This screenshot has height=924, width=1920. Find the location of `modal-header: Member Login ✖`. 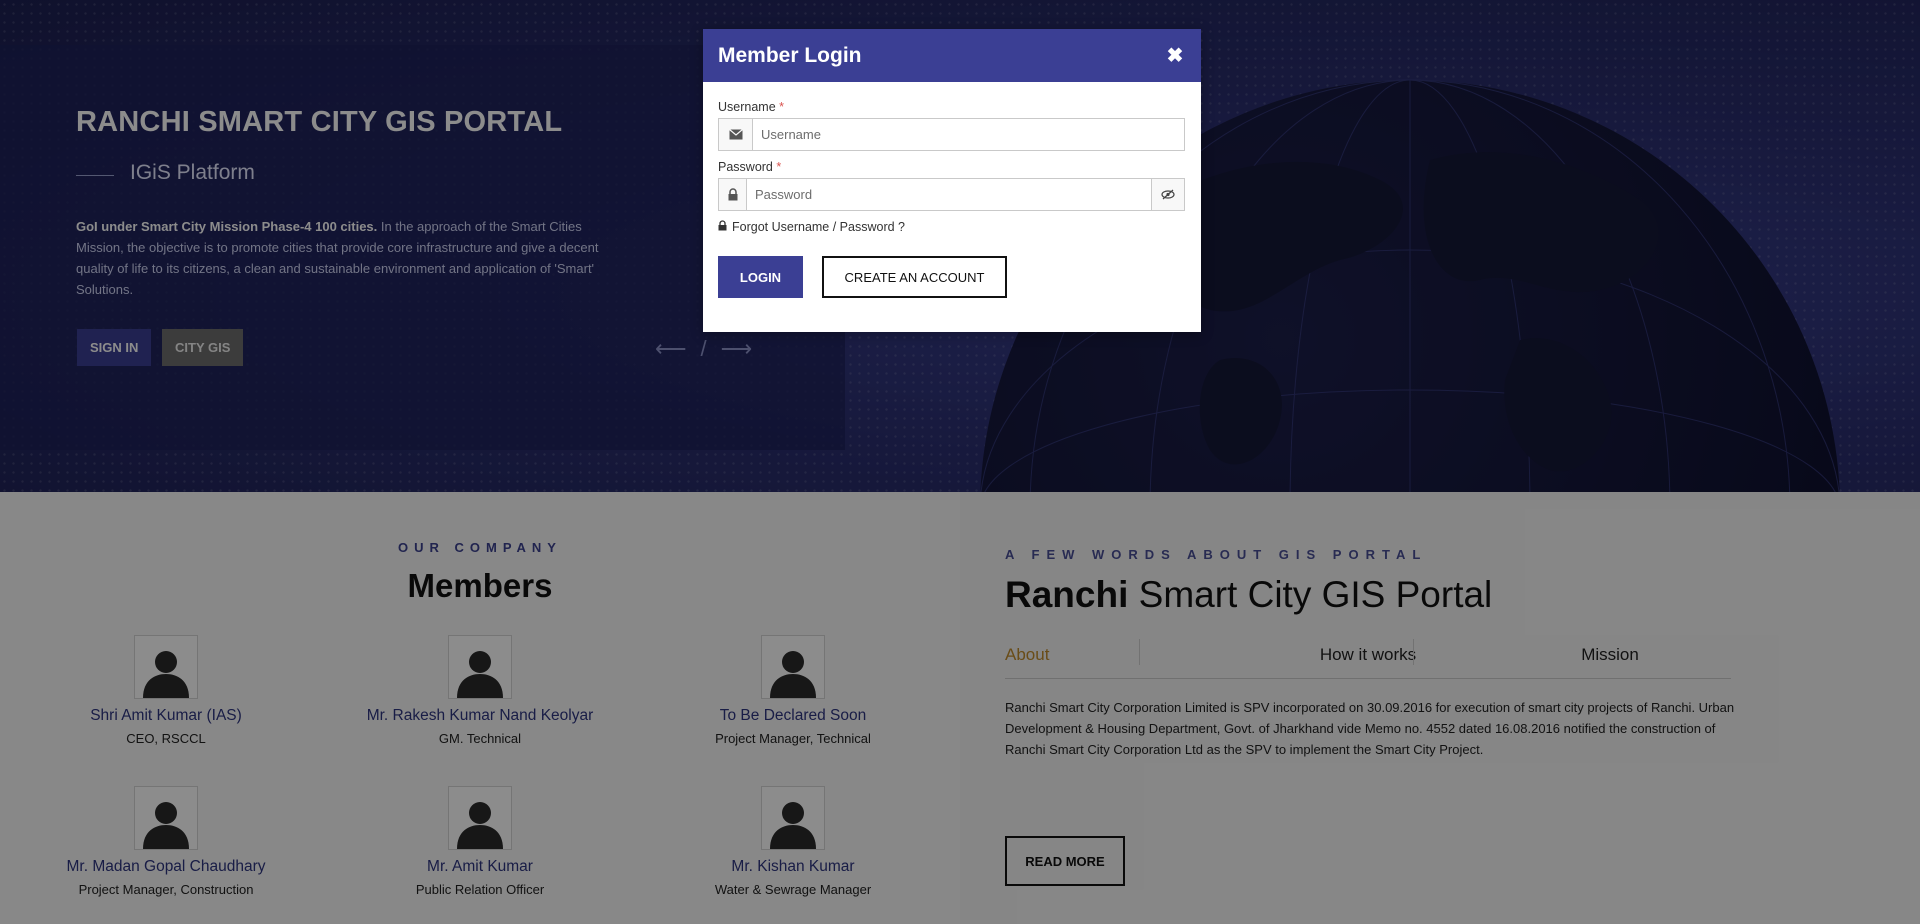

modal-header: Member Login ✖ is located at coordinates (952, 55).